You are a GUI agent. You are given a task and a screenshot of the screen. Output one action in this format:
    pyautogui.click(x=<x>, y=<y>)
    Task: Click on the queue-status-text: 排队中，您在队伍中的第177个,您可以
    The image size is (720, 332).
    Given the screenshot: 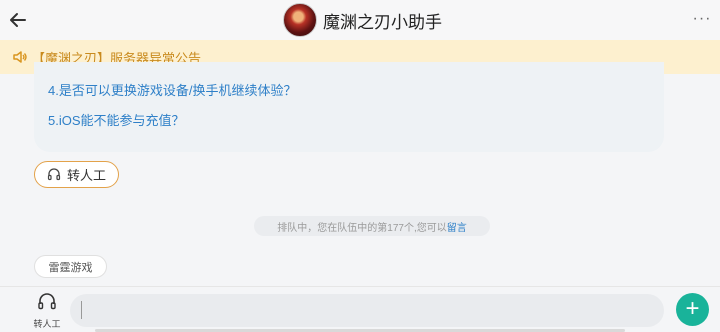 What is the action you would take?
    pyautogui.click(x=362, y=228)
    